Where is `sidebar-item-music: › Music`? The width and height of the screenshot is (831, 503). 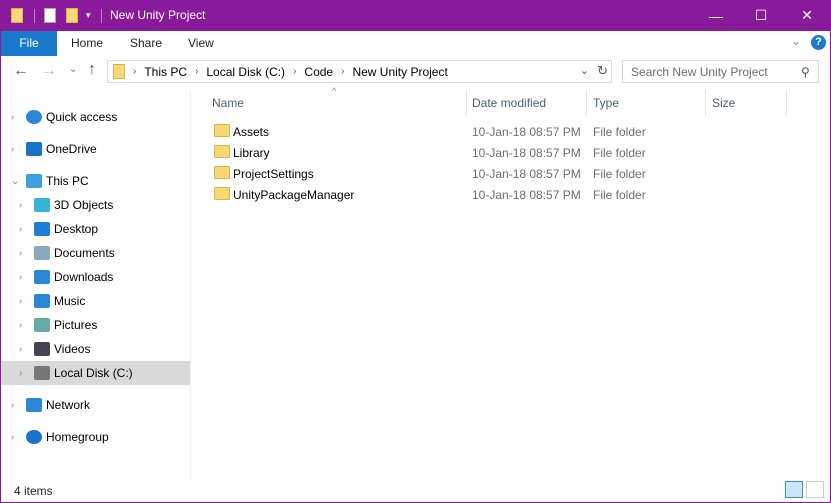
sidebar-item-music: › Music is located at coordinates (95, 301).